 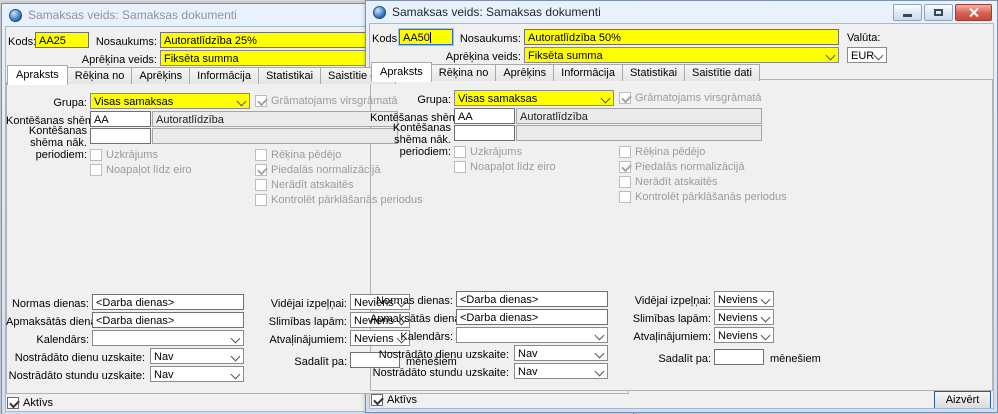 I want to click on neradit-label: Nerādīt atskaitēs, so click(x=676, y=182).